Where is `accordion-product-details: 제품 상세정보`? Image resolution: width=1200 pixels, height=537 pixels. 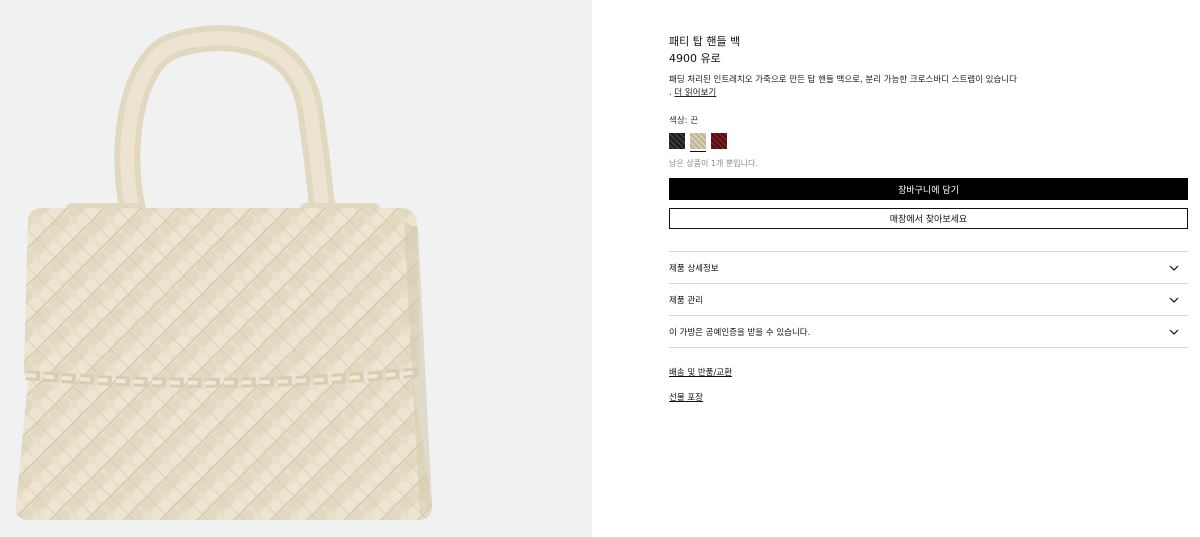 accordion-product-details: 제품 상세정보 is located at coordinates (928, 268).